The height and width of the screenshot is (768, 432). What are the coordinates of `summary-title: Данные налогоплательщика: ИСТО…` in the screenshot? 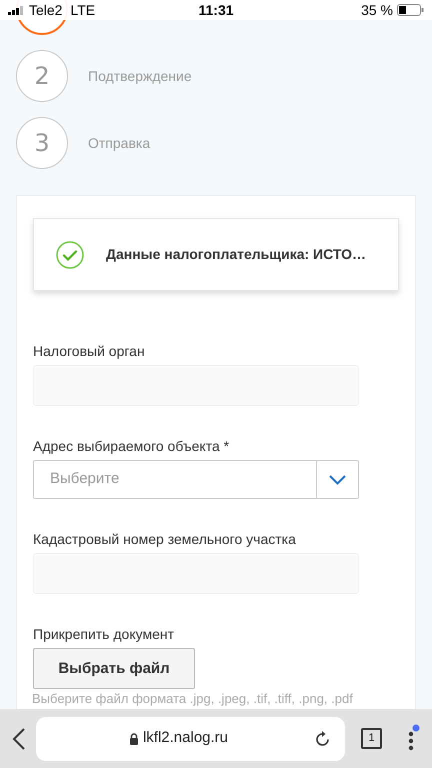 It's located at (236, 254).